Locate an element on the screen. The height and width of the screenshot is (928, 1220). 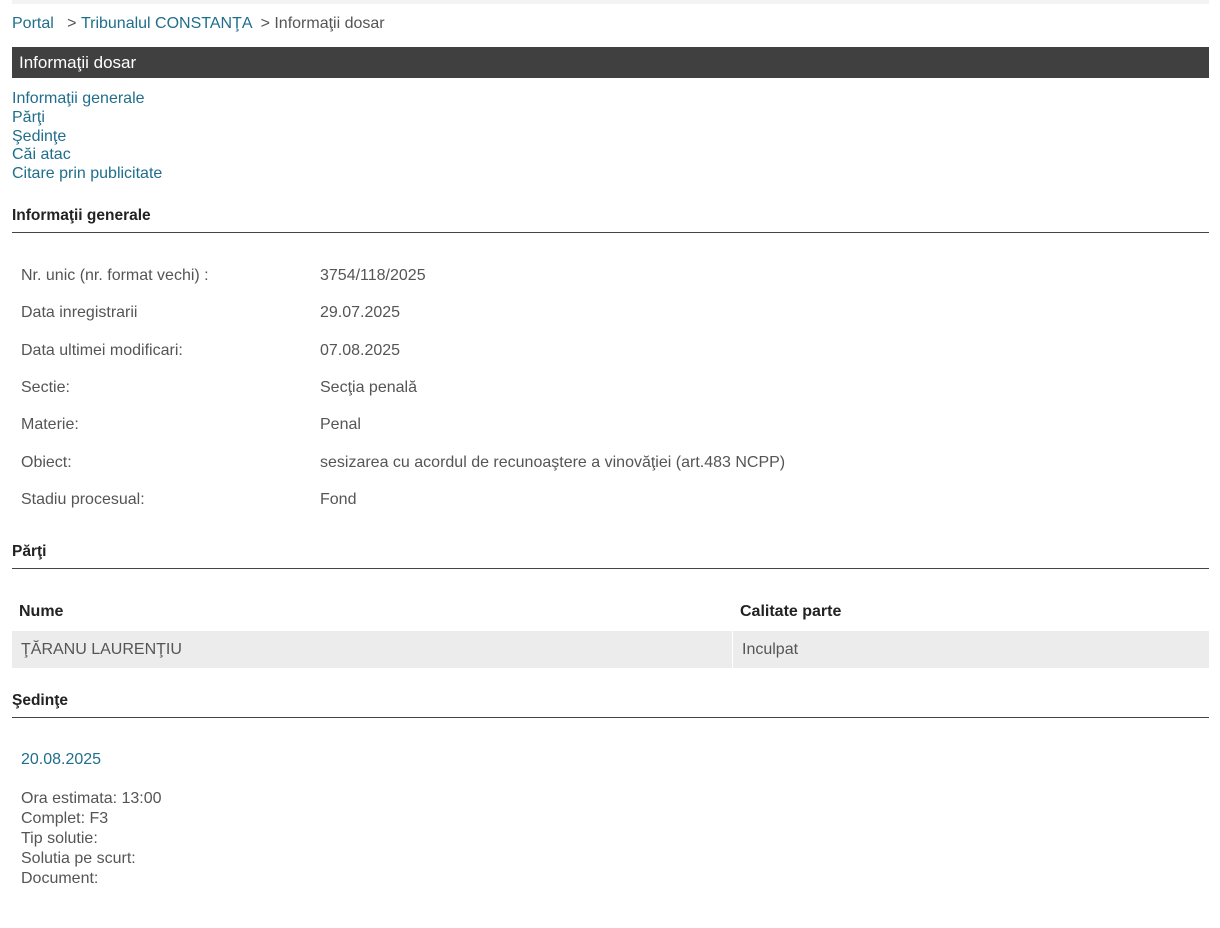
info-value: Penal is located at coordinates (340, 424).